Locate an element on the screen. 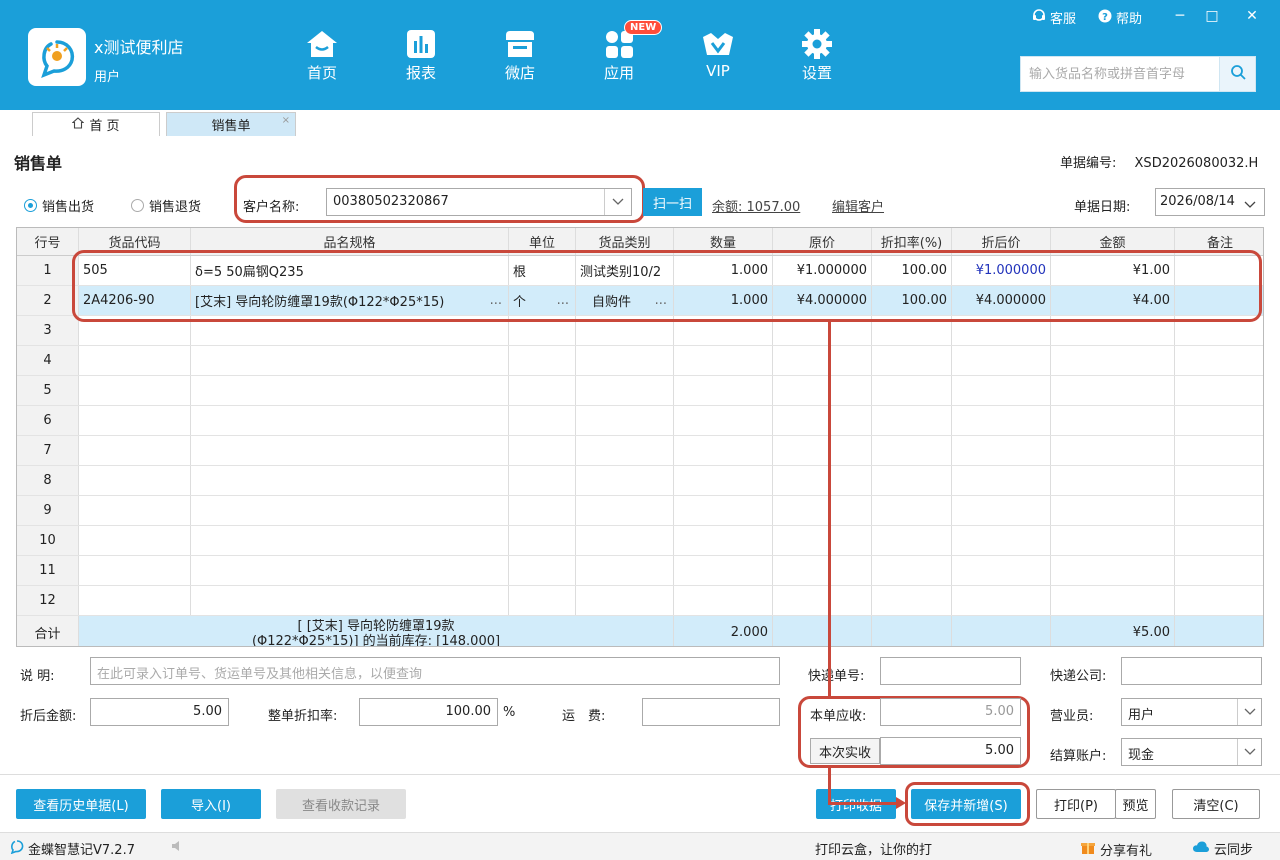 The image size is (1280, 860). help-link: ? 帮助 is located at coordinates (1120, 17).